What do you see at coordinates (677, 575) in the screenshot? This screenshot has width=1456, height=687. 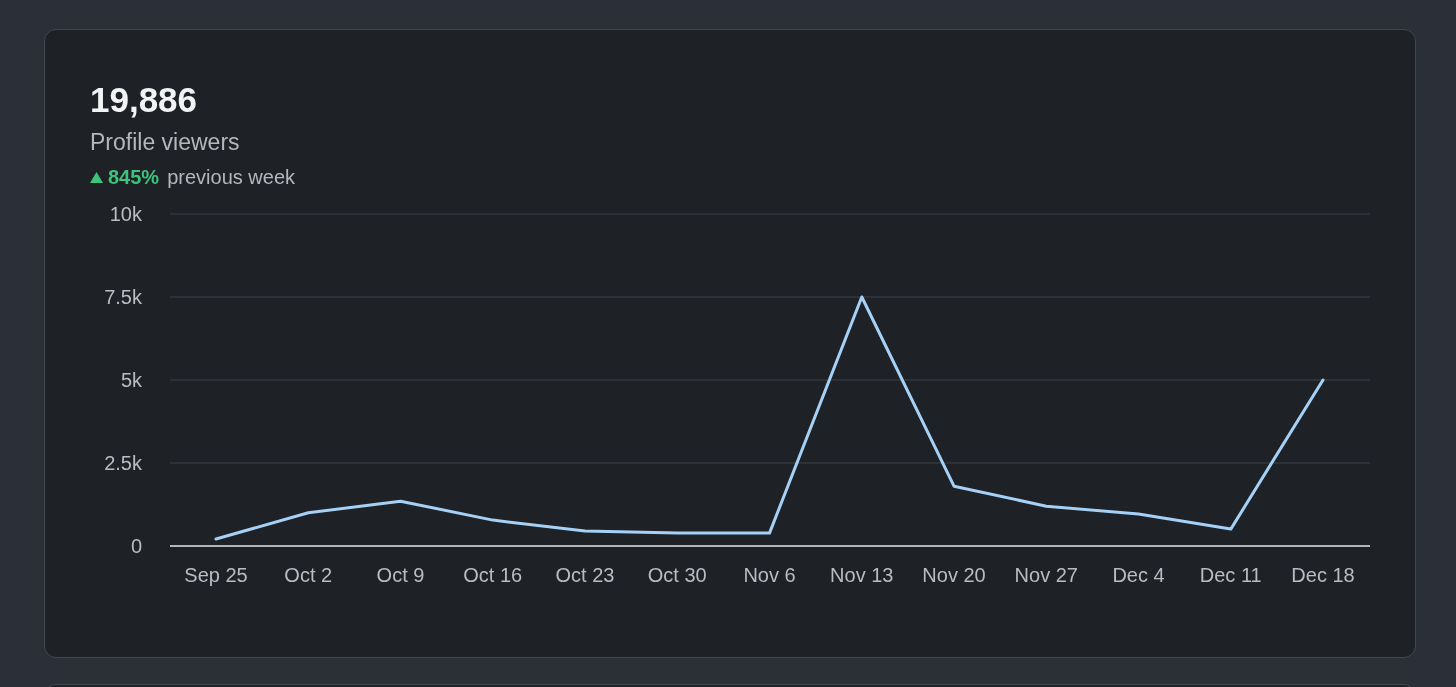 I see `x-axis-label: Oct 30` at bounding box center [677, 575].